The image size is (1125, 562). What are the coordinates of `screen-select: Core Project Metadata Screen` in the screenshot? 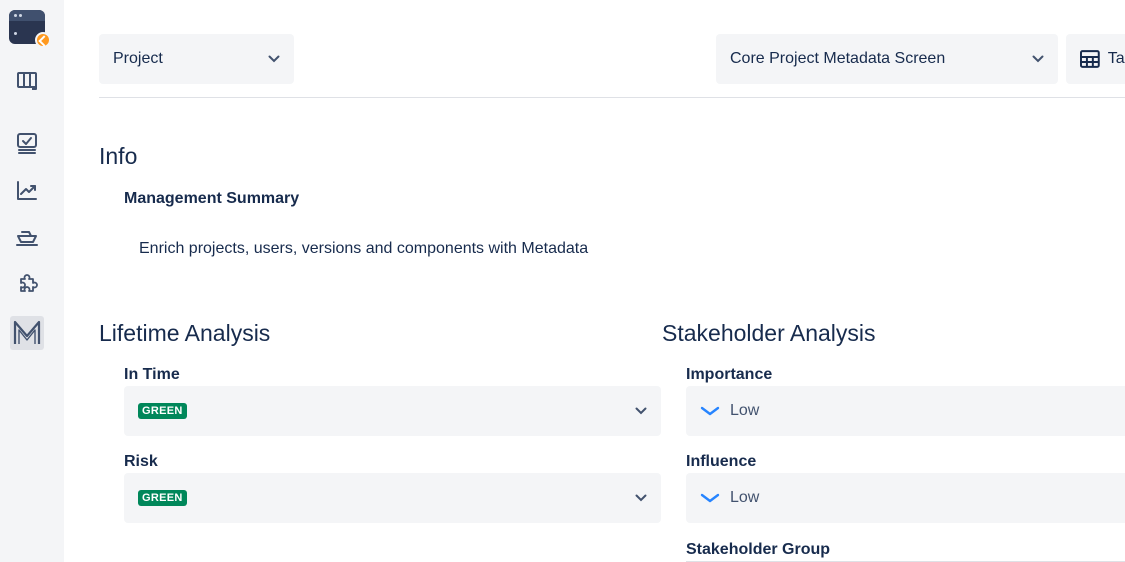 It's located at (887, 59).